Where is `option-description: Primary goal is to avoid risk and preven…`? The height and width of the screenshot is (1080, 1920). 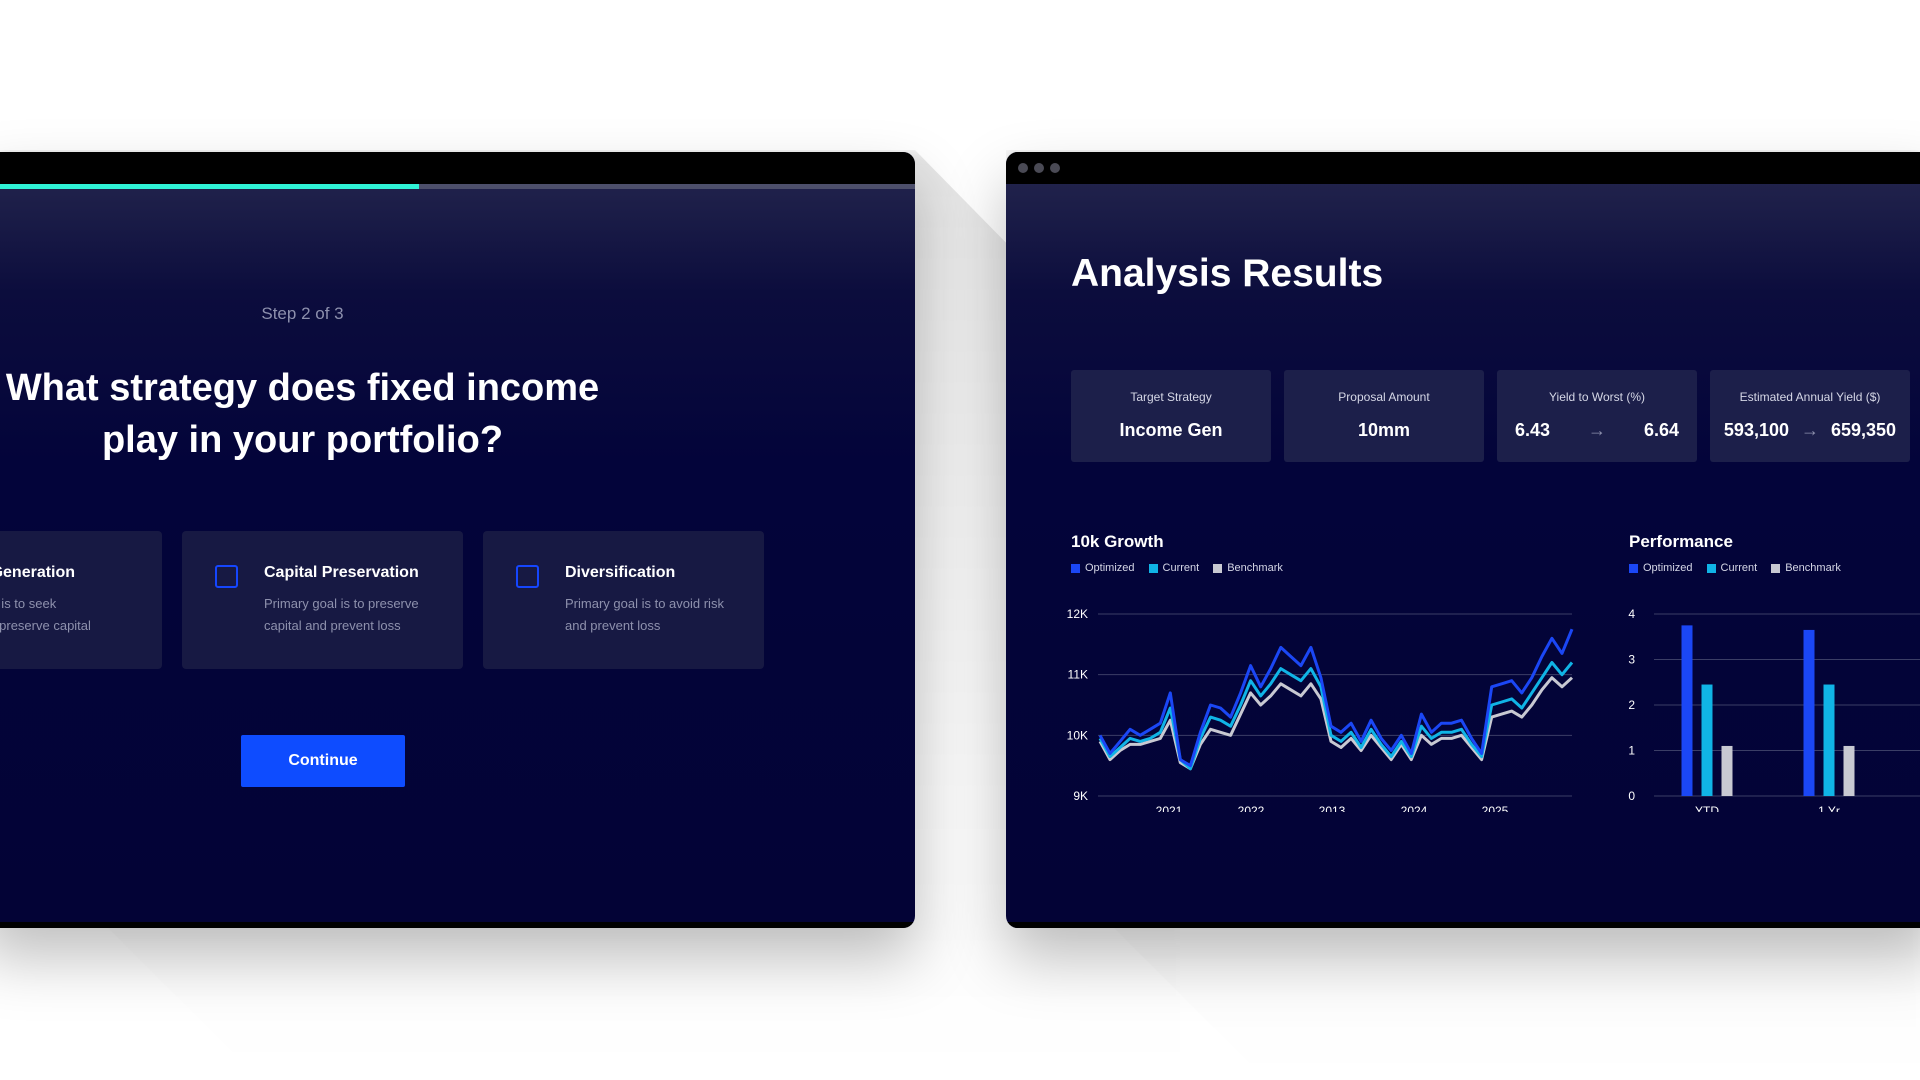
option-description: Primary goal is to avoid risk and preven… is located at coordinates (644, 614).